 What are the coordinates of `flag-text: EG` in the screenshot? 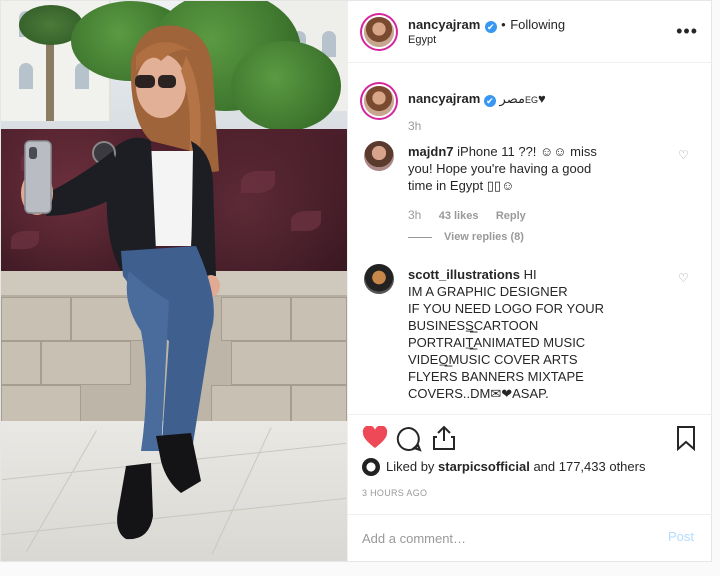 It's located at (531, 100).